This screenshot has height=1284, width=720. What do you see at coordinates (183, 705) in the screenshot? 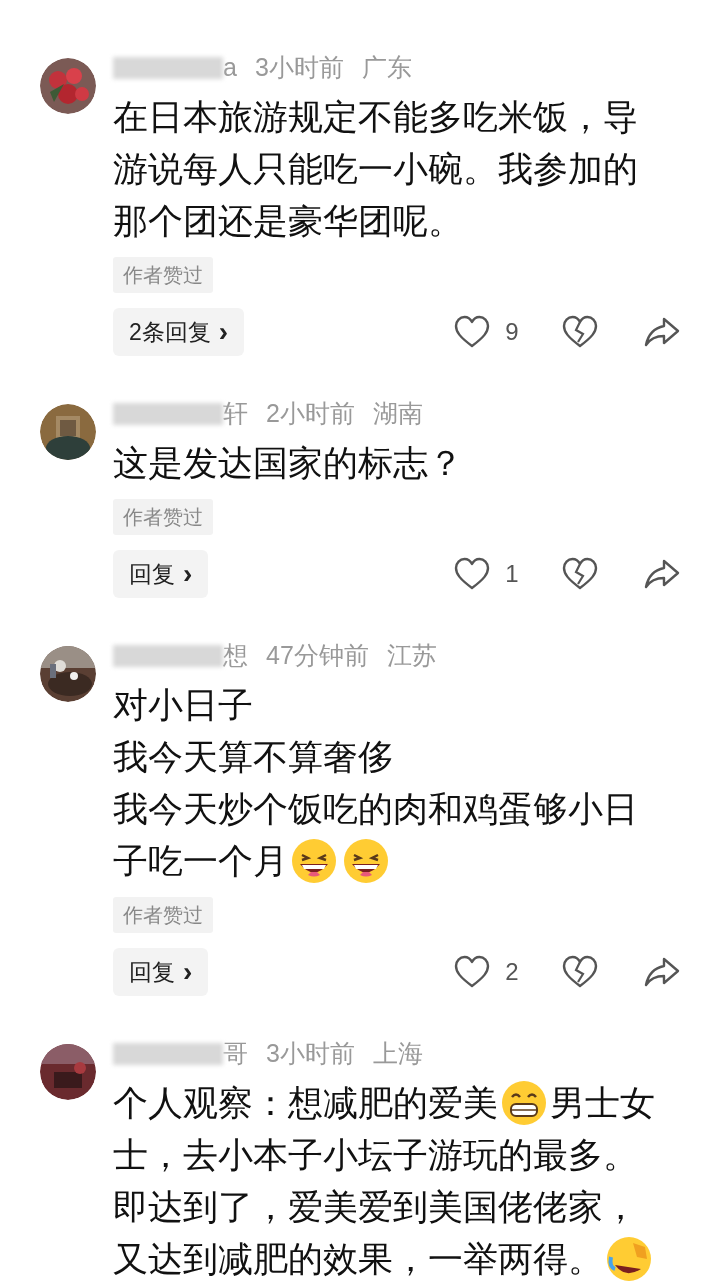
I see `comment-text: 对小日子` at bounding box center [183, 705].